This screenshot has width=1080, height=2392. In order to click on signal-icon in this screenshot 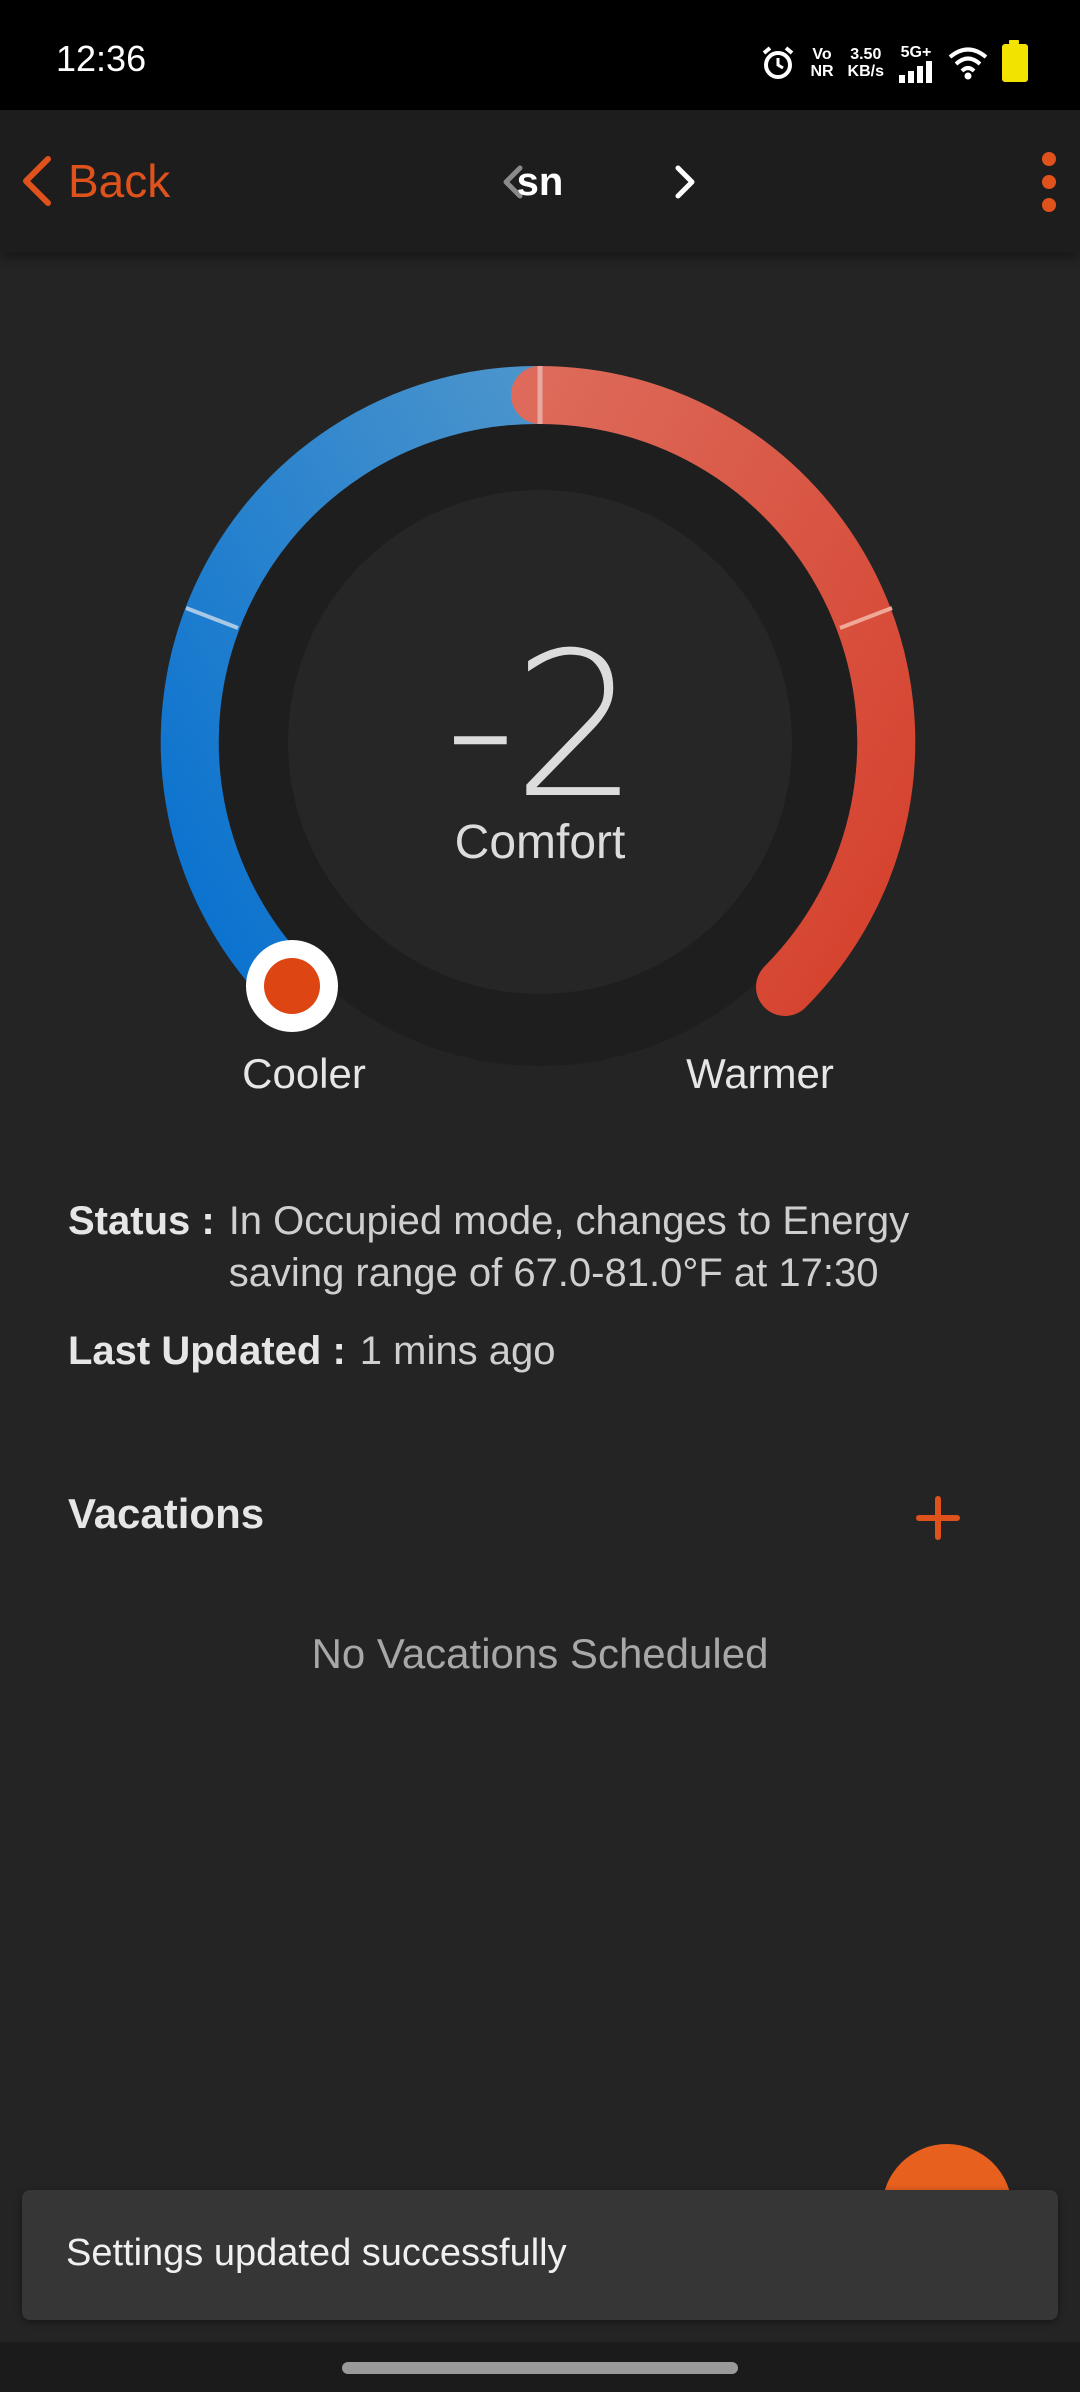, I will do `click(915, 71)`.